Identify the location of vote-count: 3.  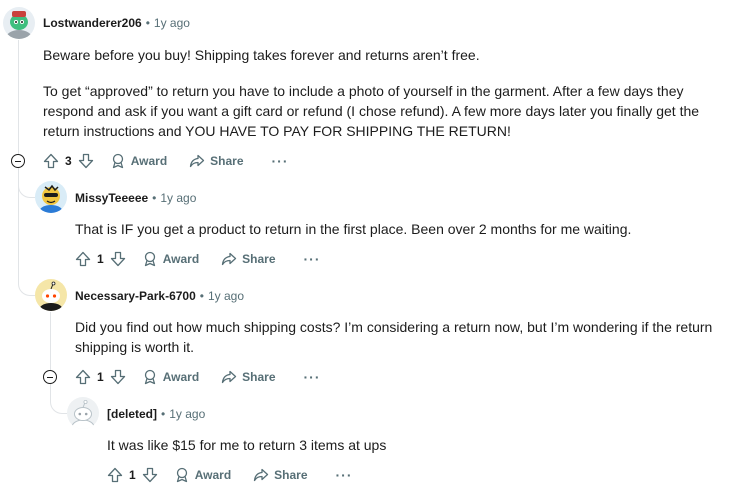
(68, 161).